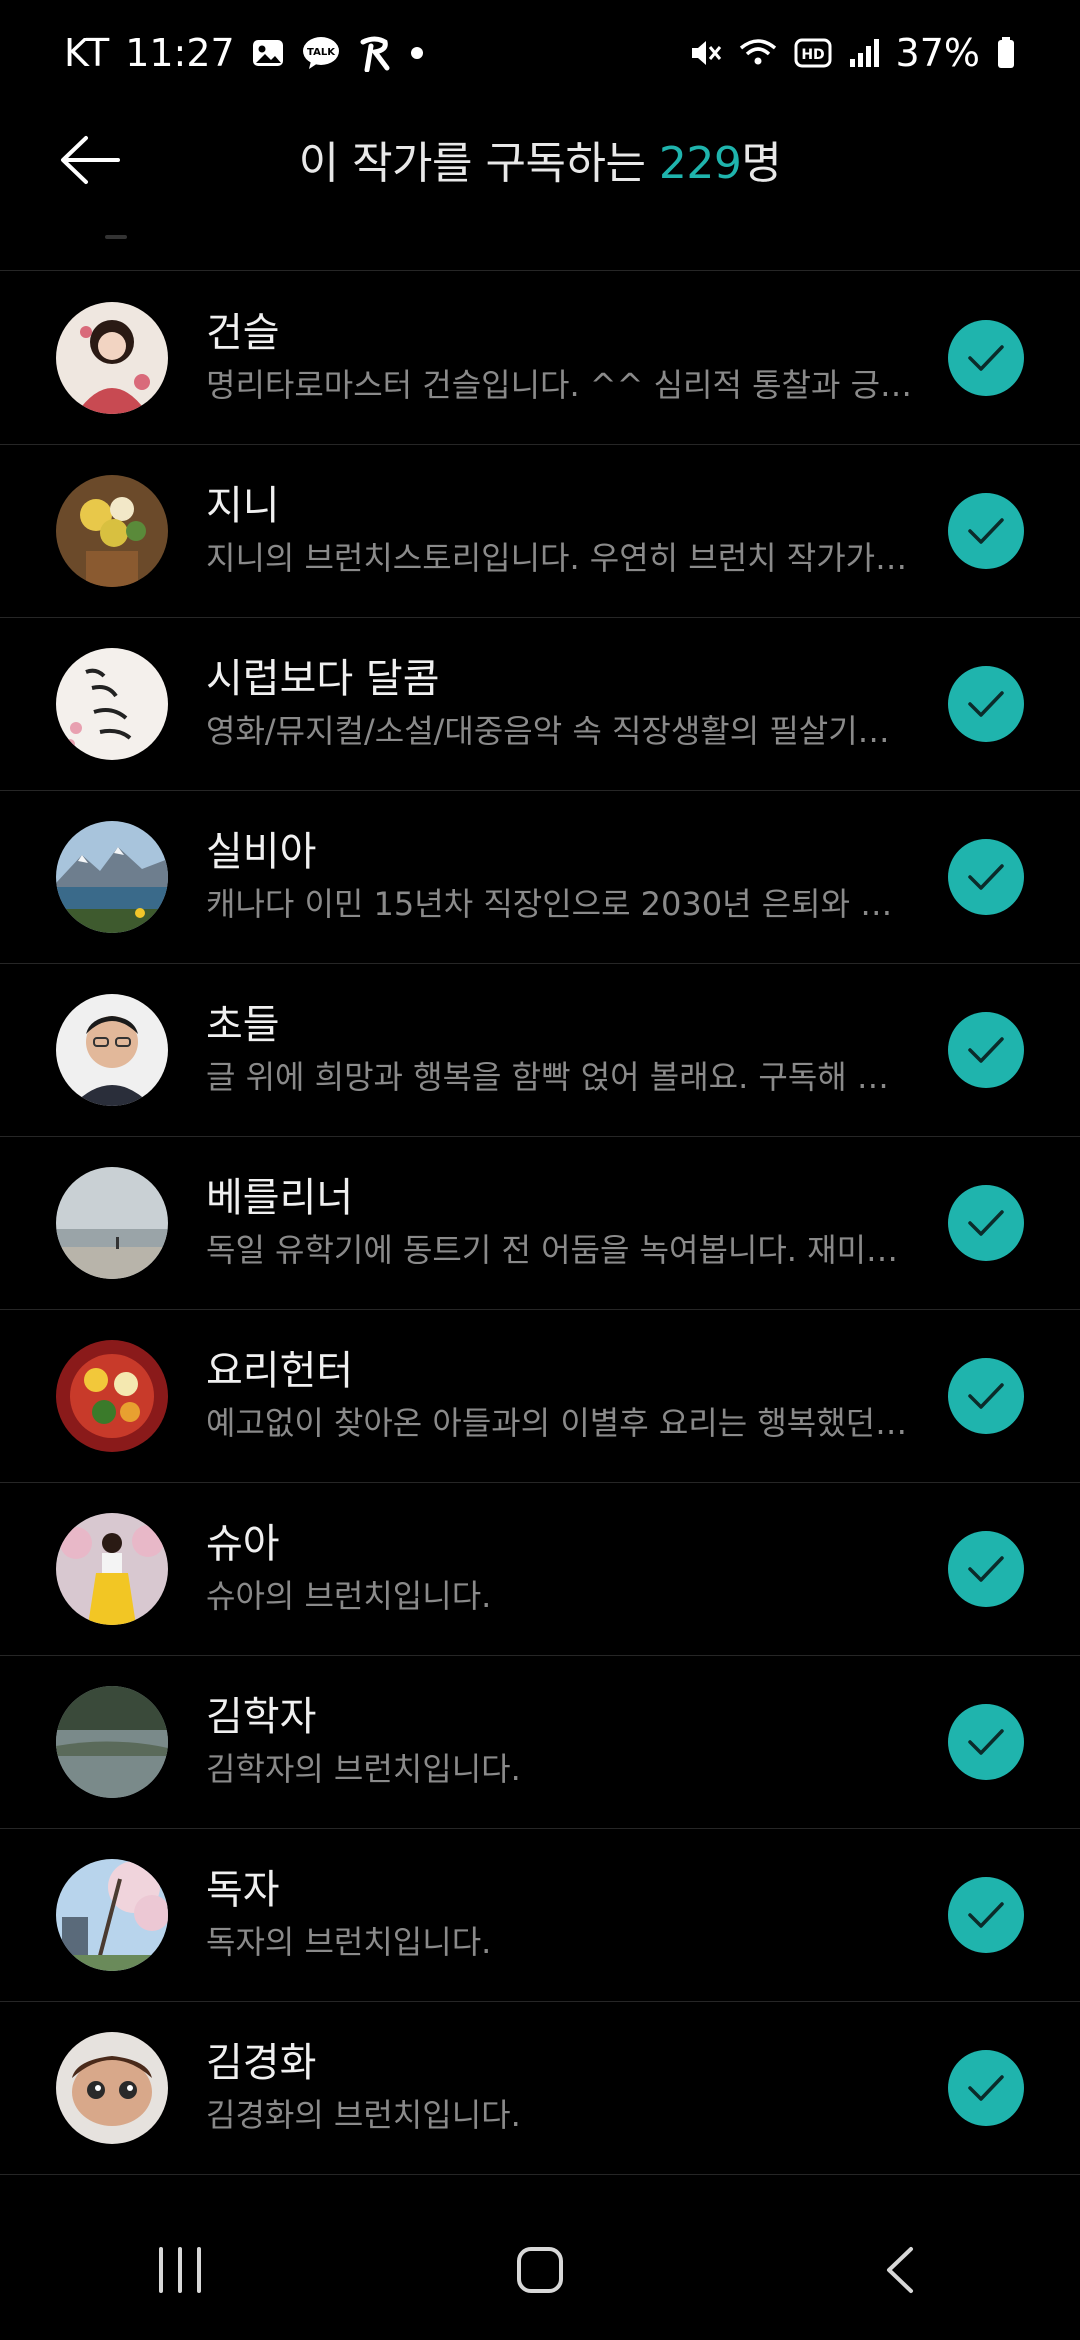  Describe the element at coordinates (1006, 53) in the screenshot. I see `battery-icon` at that location.